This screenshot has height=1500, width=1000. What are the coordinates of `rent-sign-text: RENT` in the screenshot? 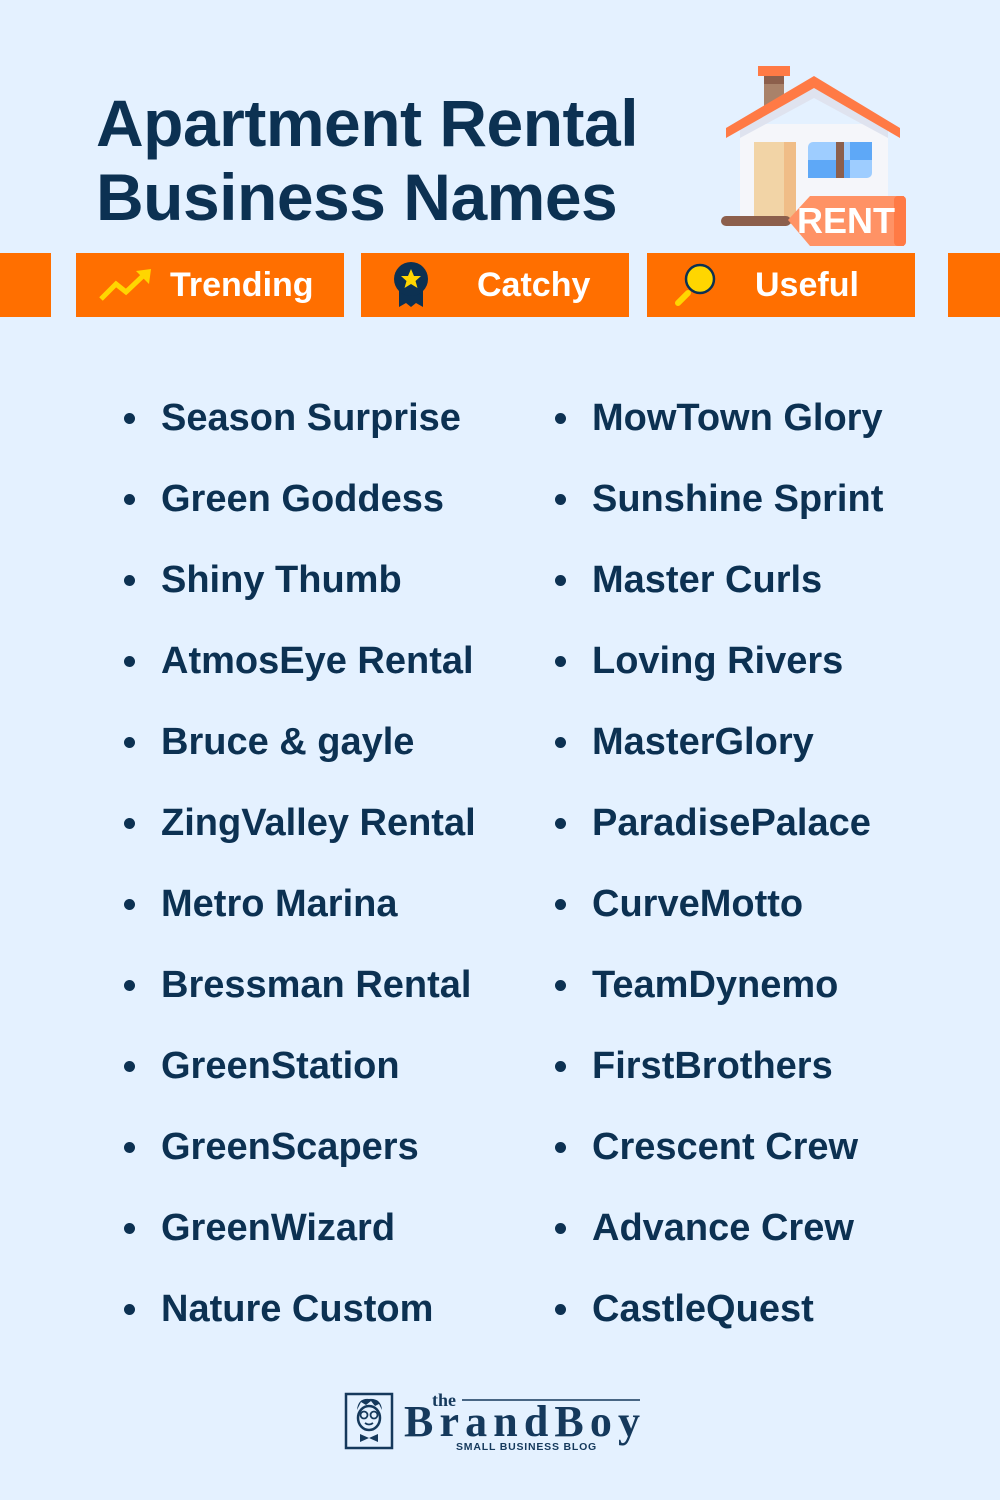 It's located at (846, 220).